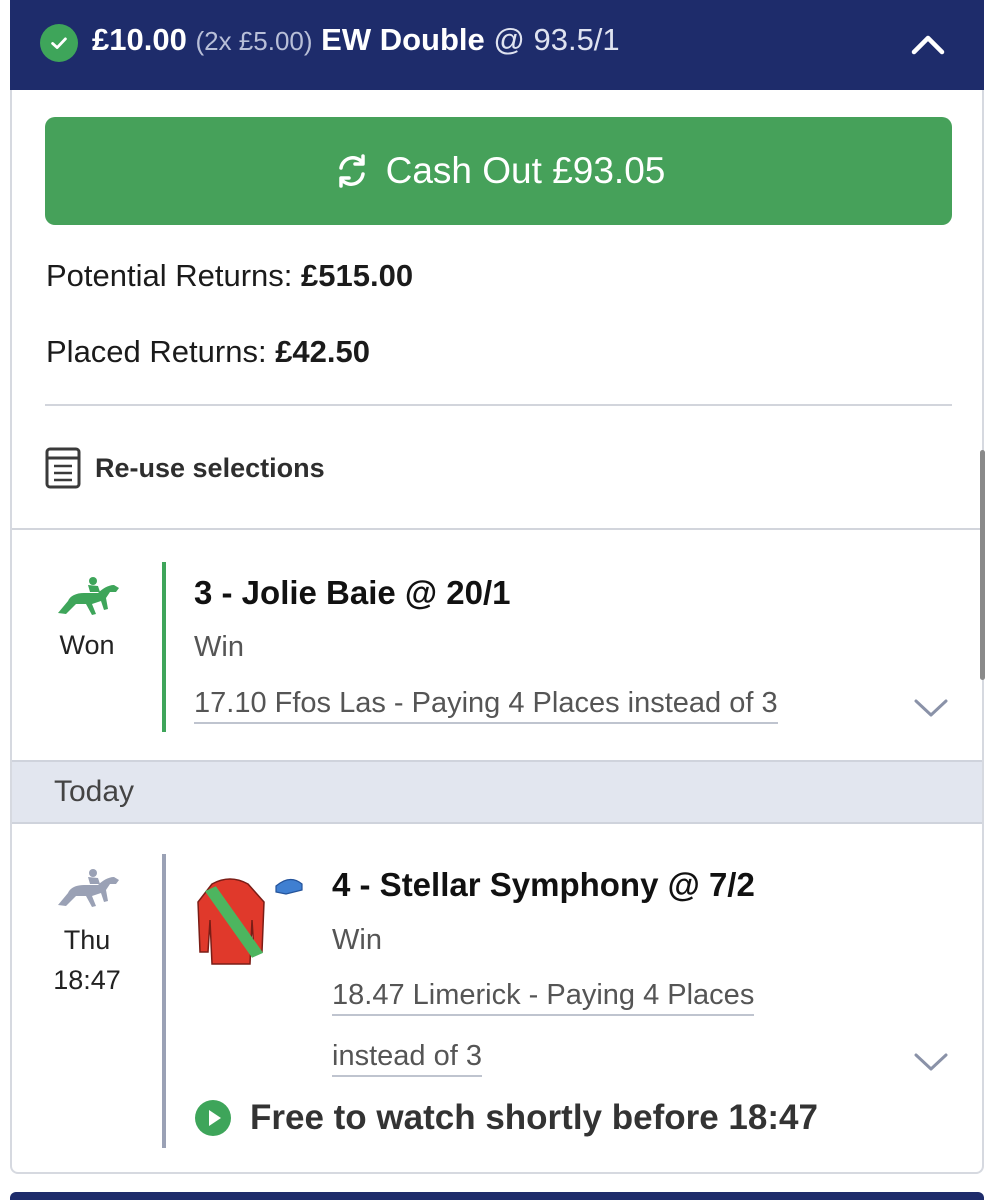  Describe the element at coordinates (87, 645) in the screenshot. I see `selection-status-label: Won` at that location.